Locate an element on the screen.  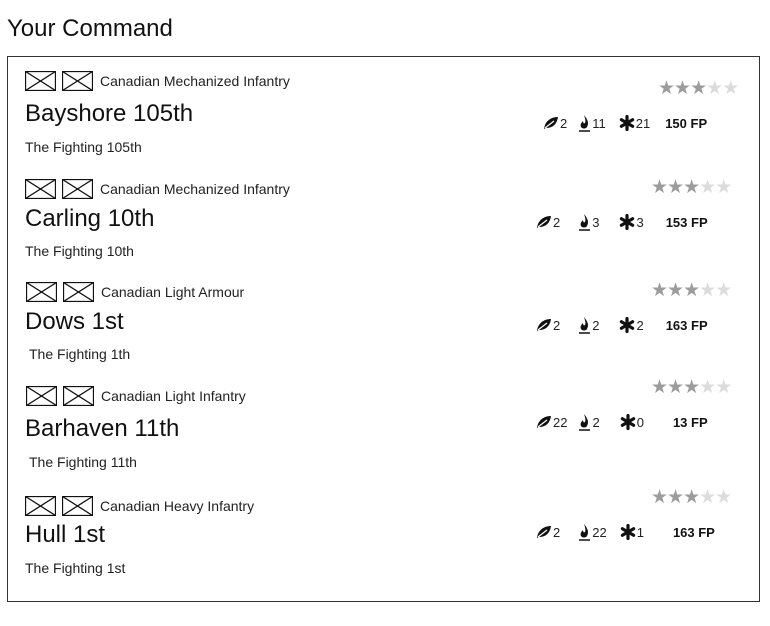
asterisk-value: 2 is located at coordinates (640, 325).